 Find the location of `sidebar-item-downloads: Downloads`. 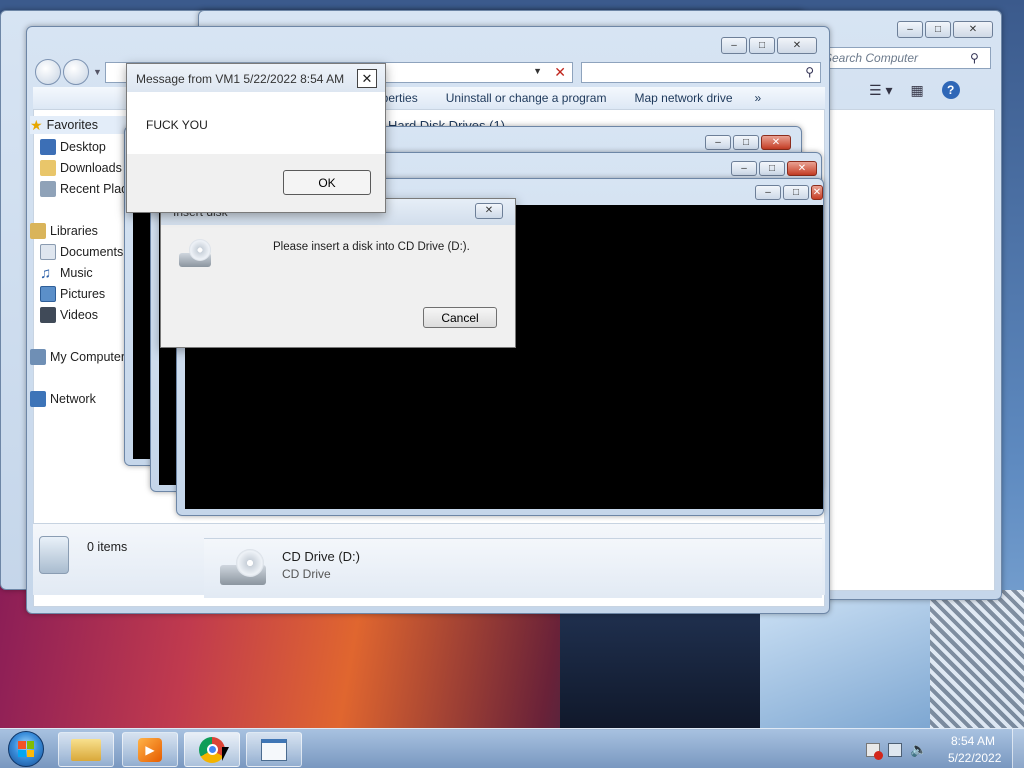

sidebar-item-downloads: Downloads is located at coordinates (81, 168).